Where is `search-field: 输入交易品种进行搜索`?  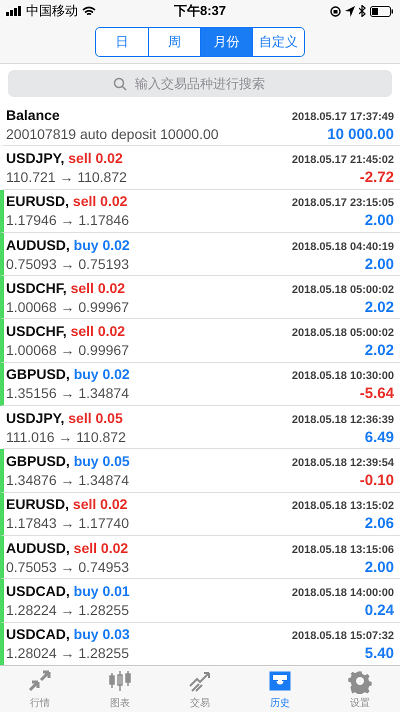 search-field: 输入交易品种进行搜索 is located at coordinates (200, 83).